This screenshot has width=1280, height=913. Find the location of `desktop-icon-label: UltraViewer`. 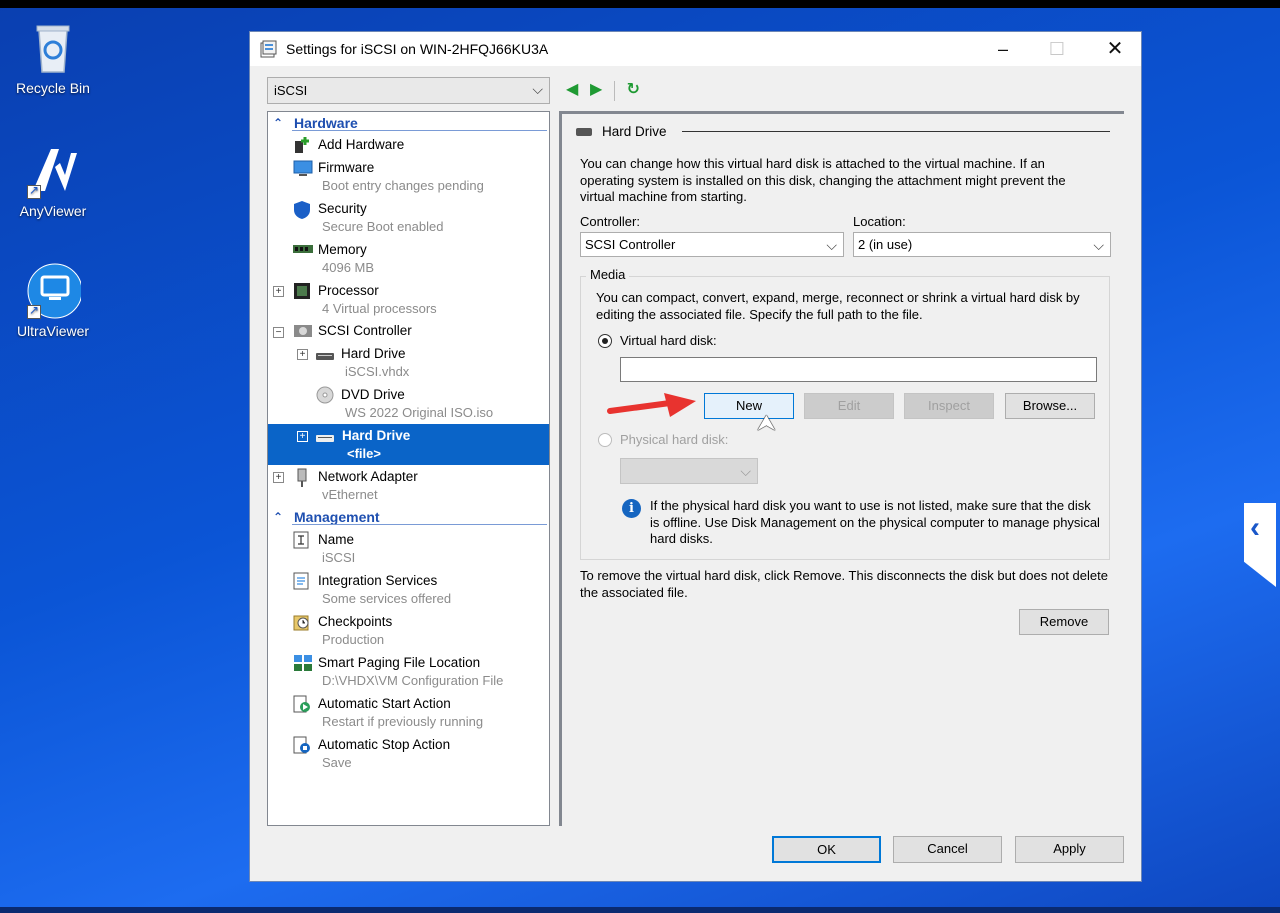

desktop-icon-label: UltraViewer is located at coordinates (53, 331).